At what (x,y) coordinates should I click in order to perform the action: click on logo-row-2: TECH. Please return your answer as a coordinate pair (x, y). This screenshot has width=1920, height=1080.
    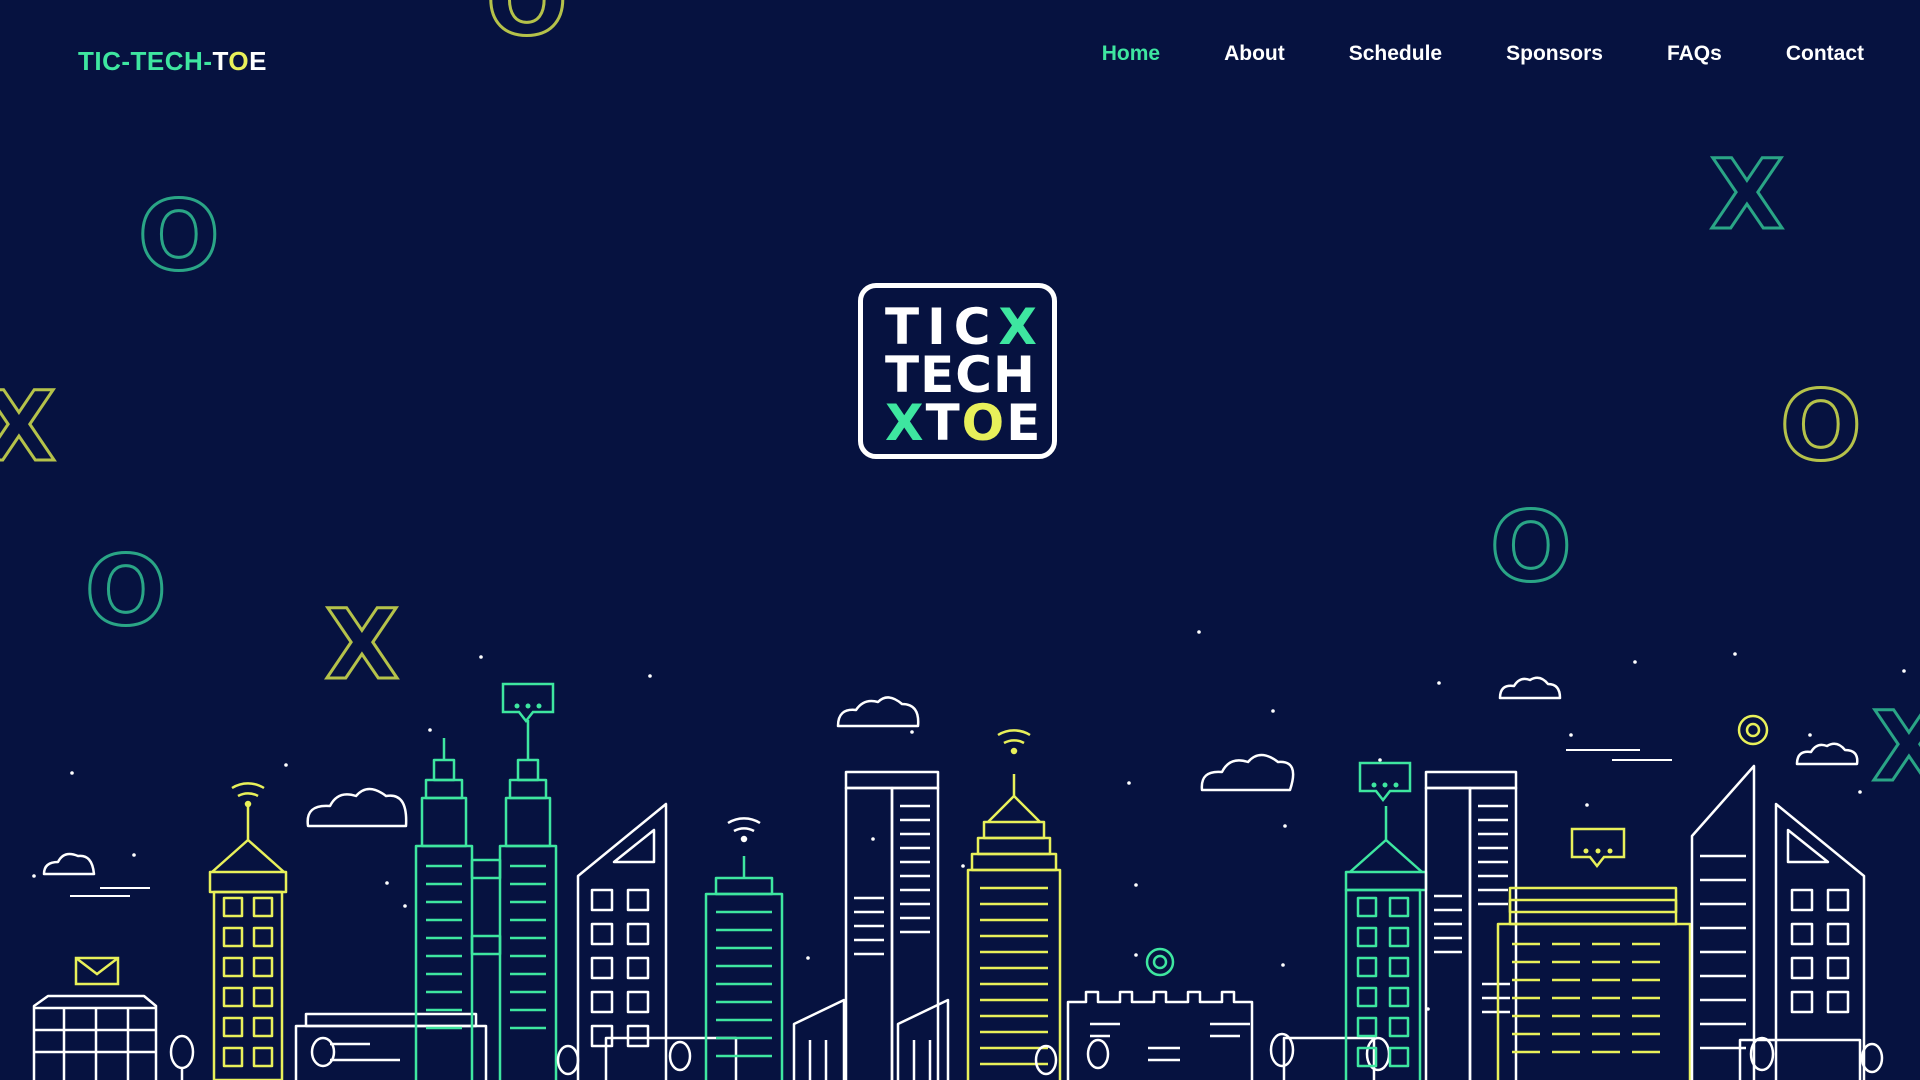
    Looking at the image, I should click on (960, 375).